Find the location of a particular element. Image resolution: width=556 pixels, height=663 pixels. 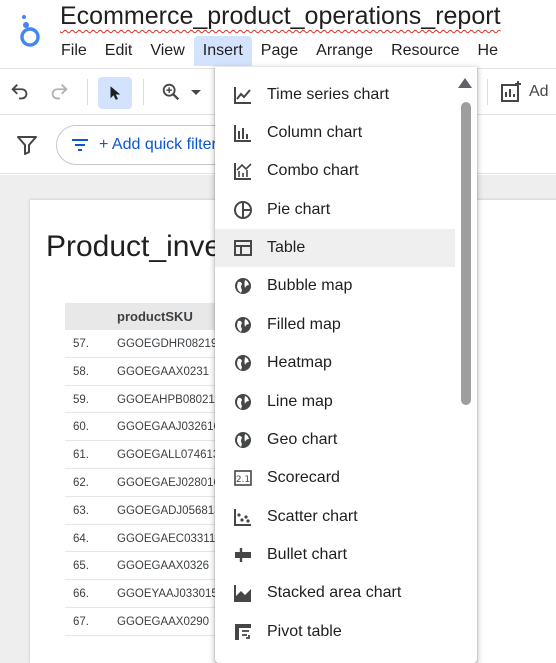

row-number: 63. is located at coordinates (81, 510).